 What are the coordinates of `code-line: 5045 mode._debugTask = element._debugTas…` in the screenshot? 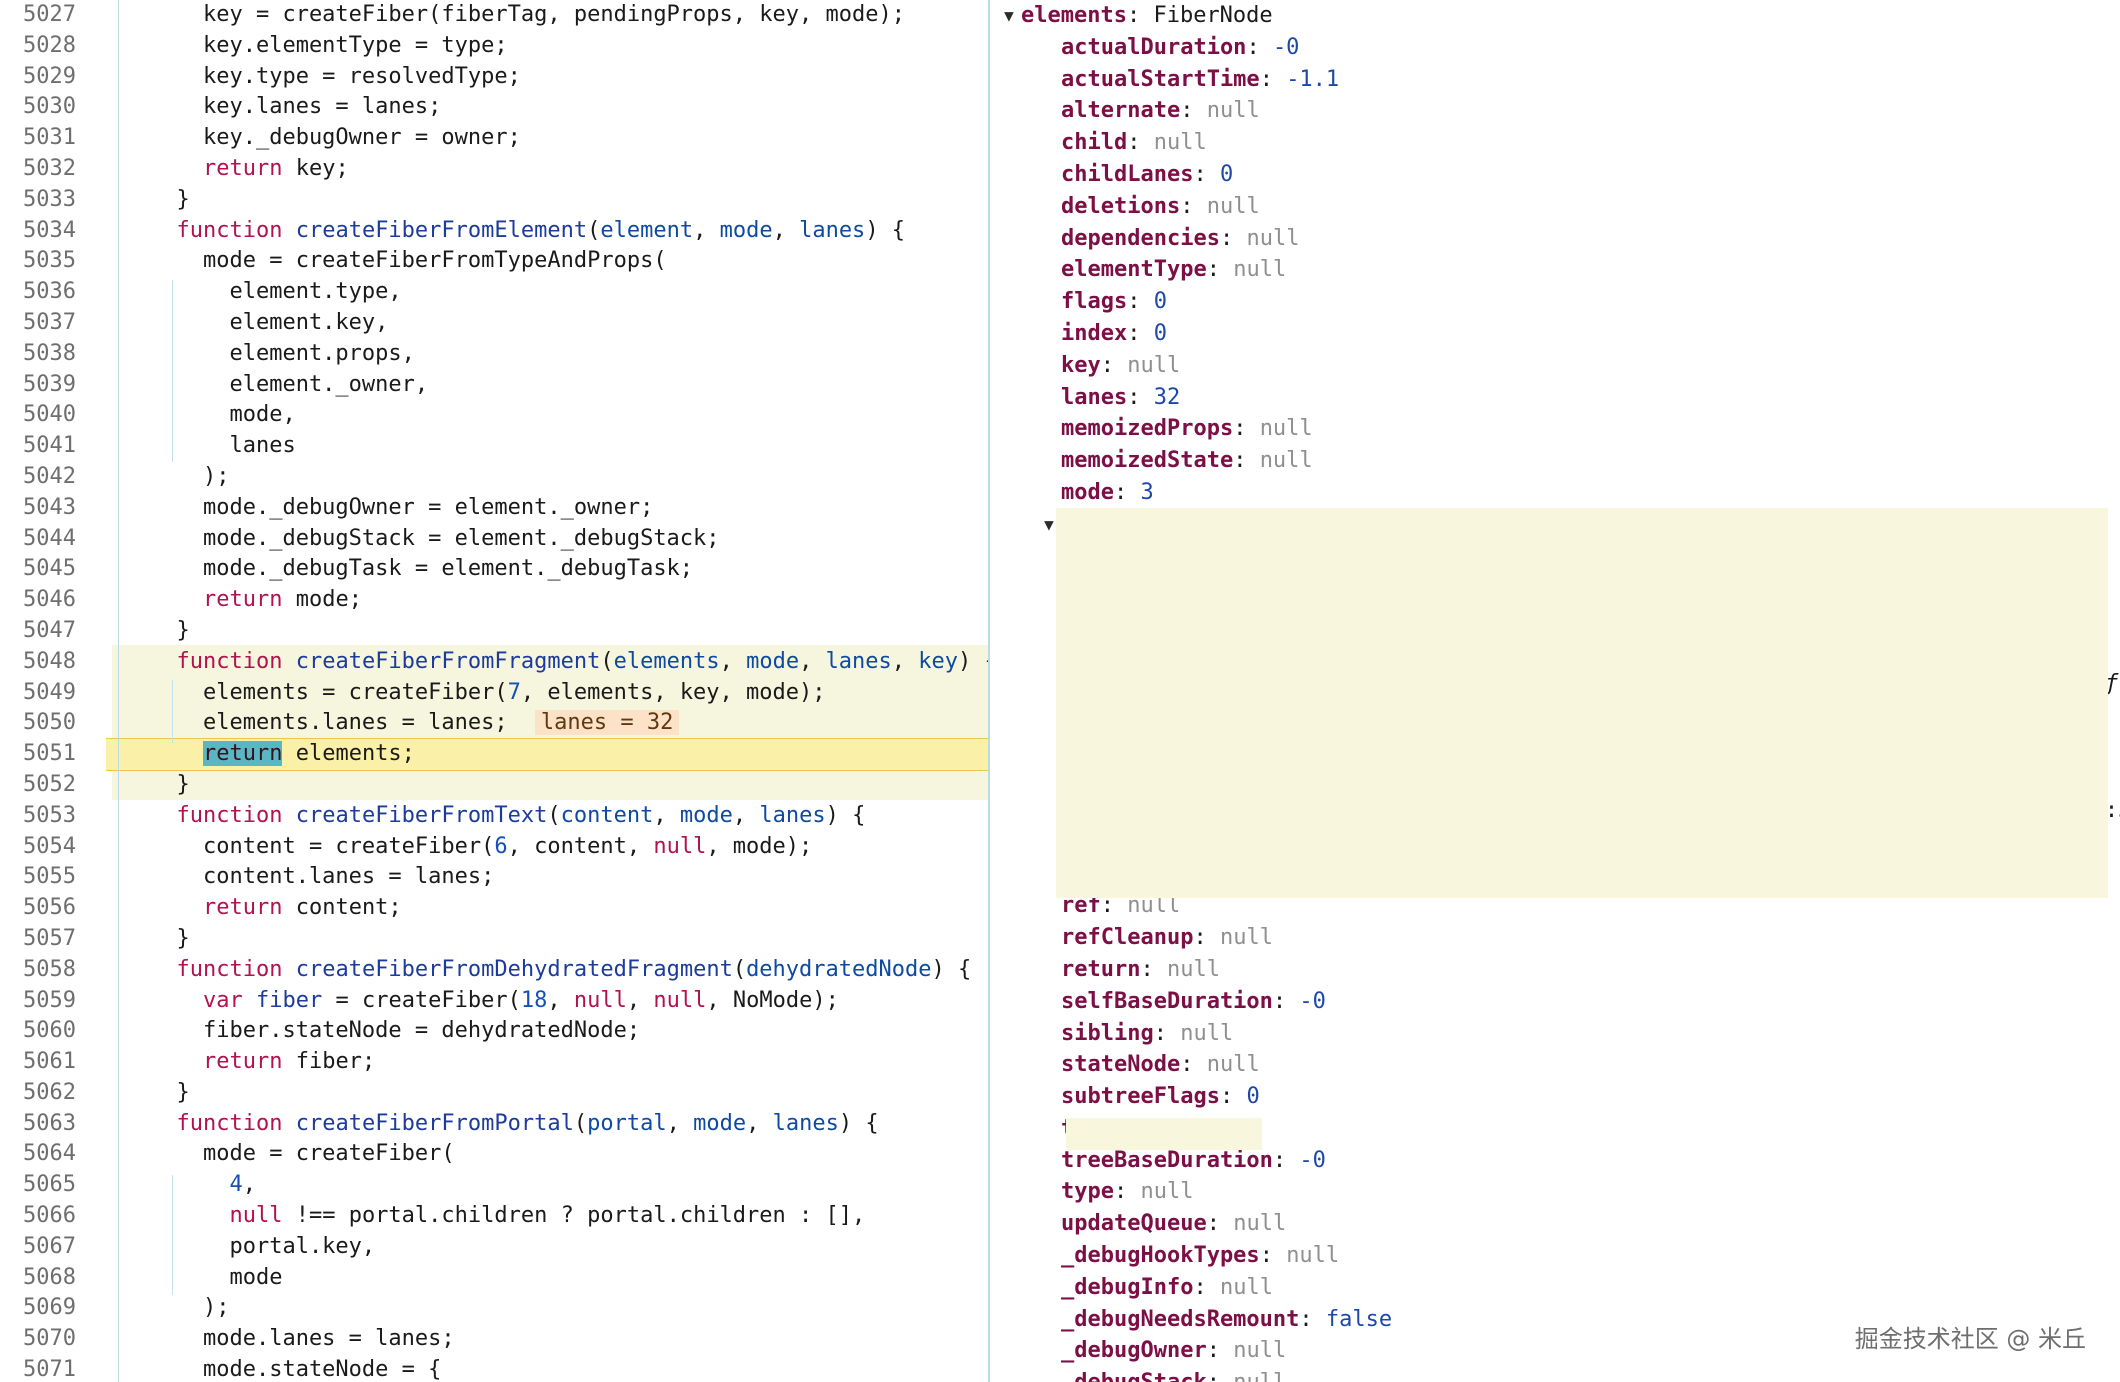 It's located at (495, 569).